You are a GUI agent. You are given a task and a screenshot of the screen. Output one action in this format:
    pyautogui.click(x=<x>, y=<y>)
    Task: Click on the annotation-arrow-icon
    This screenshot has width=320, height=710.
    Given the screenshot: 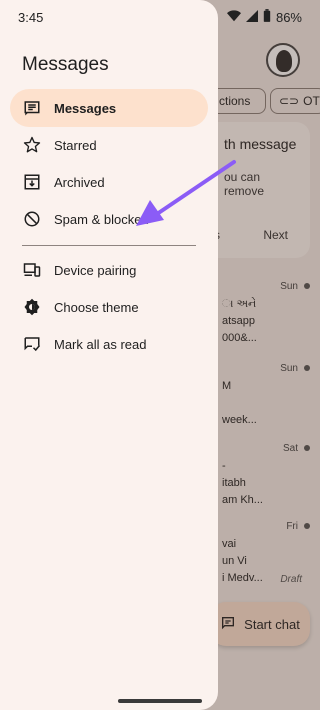 What is the action you would take?
    pyautogui.click(x=186, y=193)
    